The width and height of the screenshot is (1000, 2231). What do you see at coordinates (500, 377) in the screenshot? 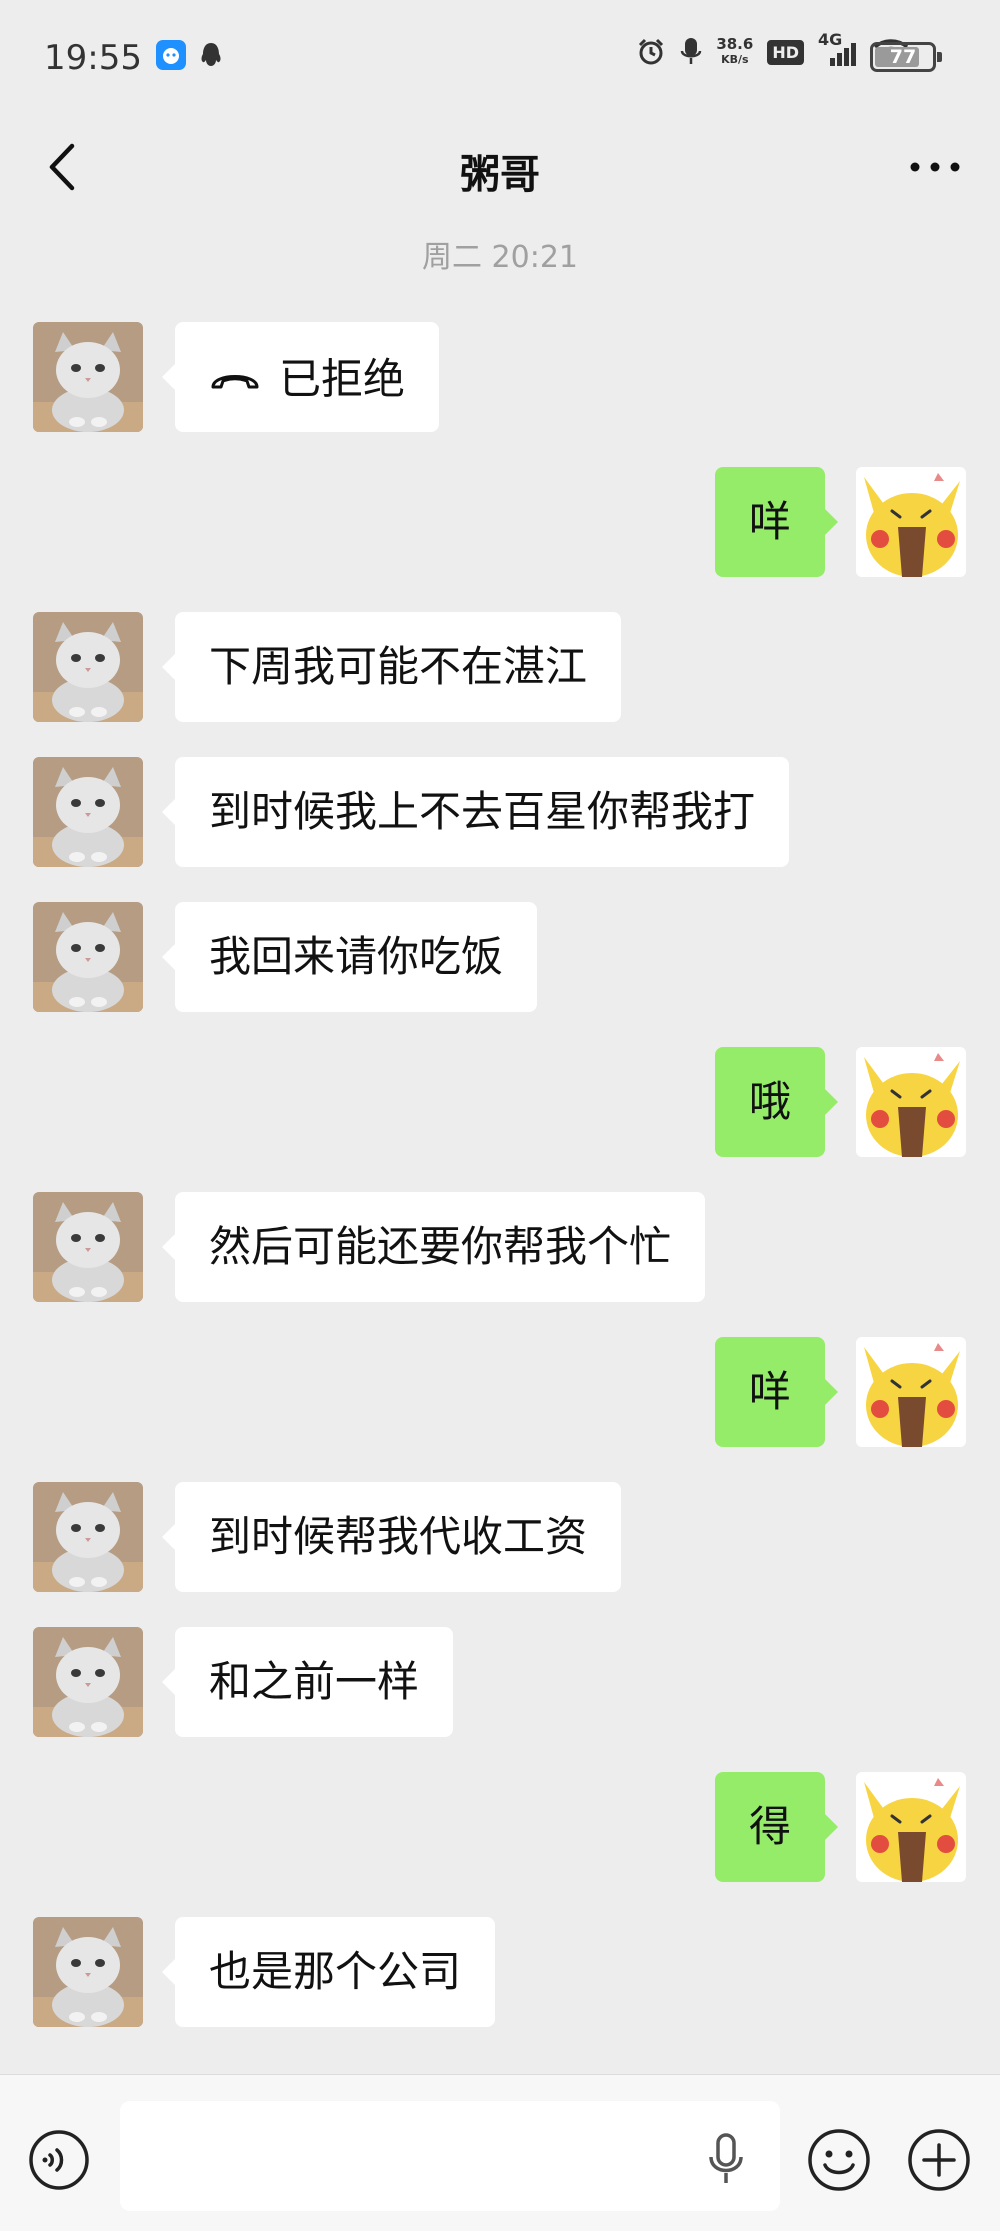
I see `incoming-message: 已拒绝` at bounding box center [500, 377].